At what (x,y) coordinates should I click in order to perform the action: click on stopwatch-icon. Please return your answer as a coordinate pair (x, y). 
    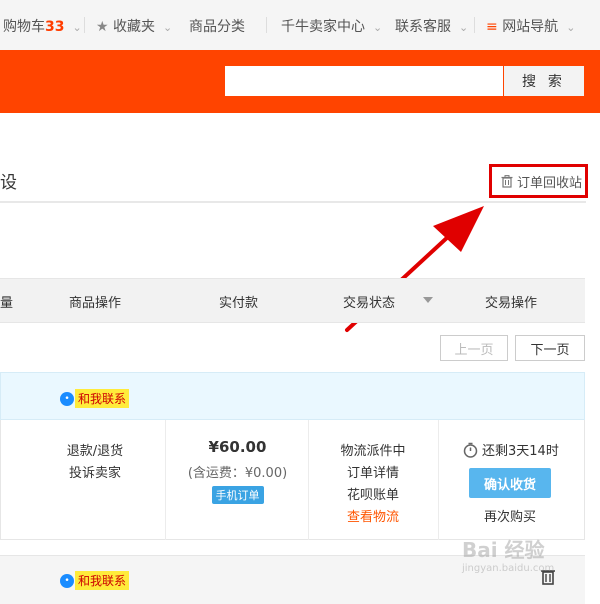
    Looking at the image, I should click on (470, 450).